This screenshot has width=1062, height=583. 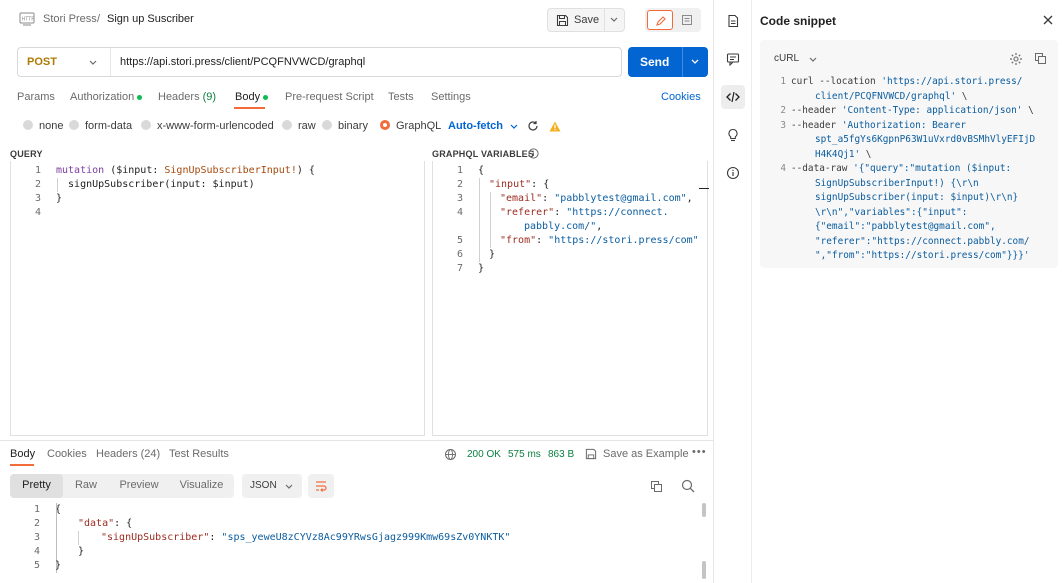 What do you see at coordinates (786, 58) in the screenshot?
I see `language-select: cURL` at bounding box center [786, 58].